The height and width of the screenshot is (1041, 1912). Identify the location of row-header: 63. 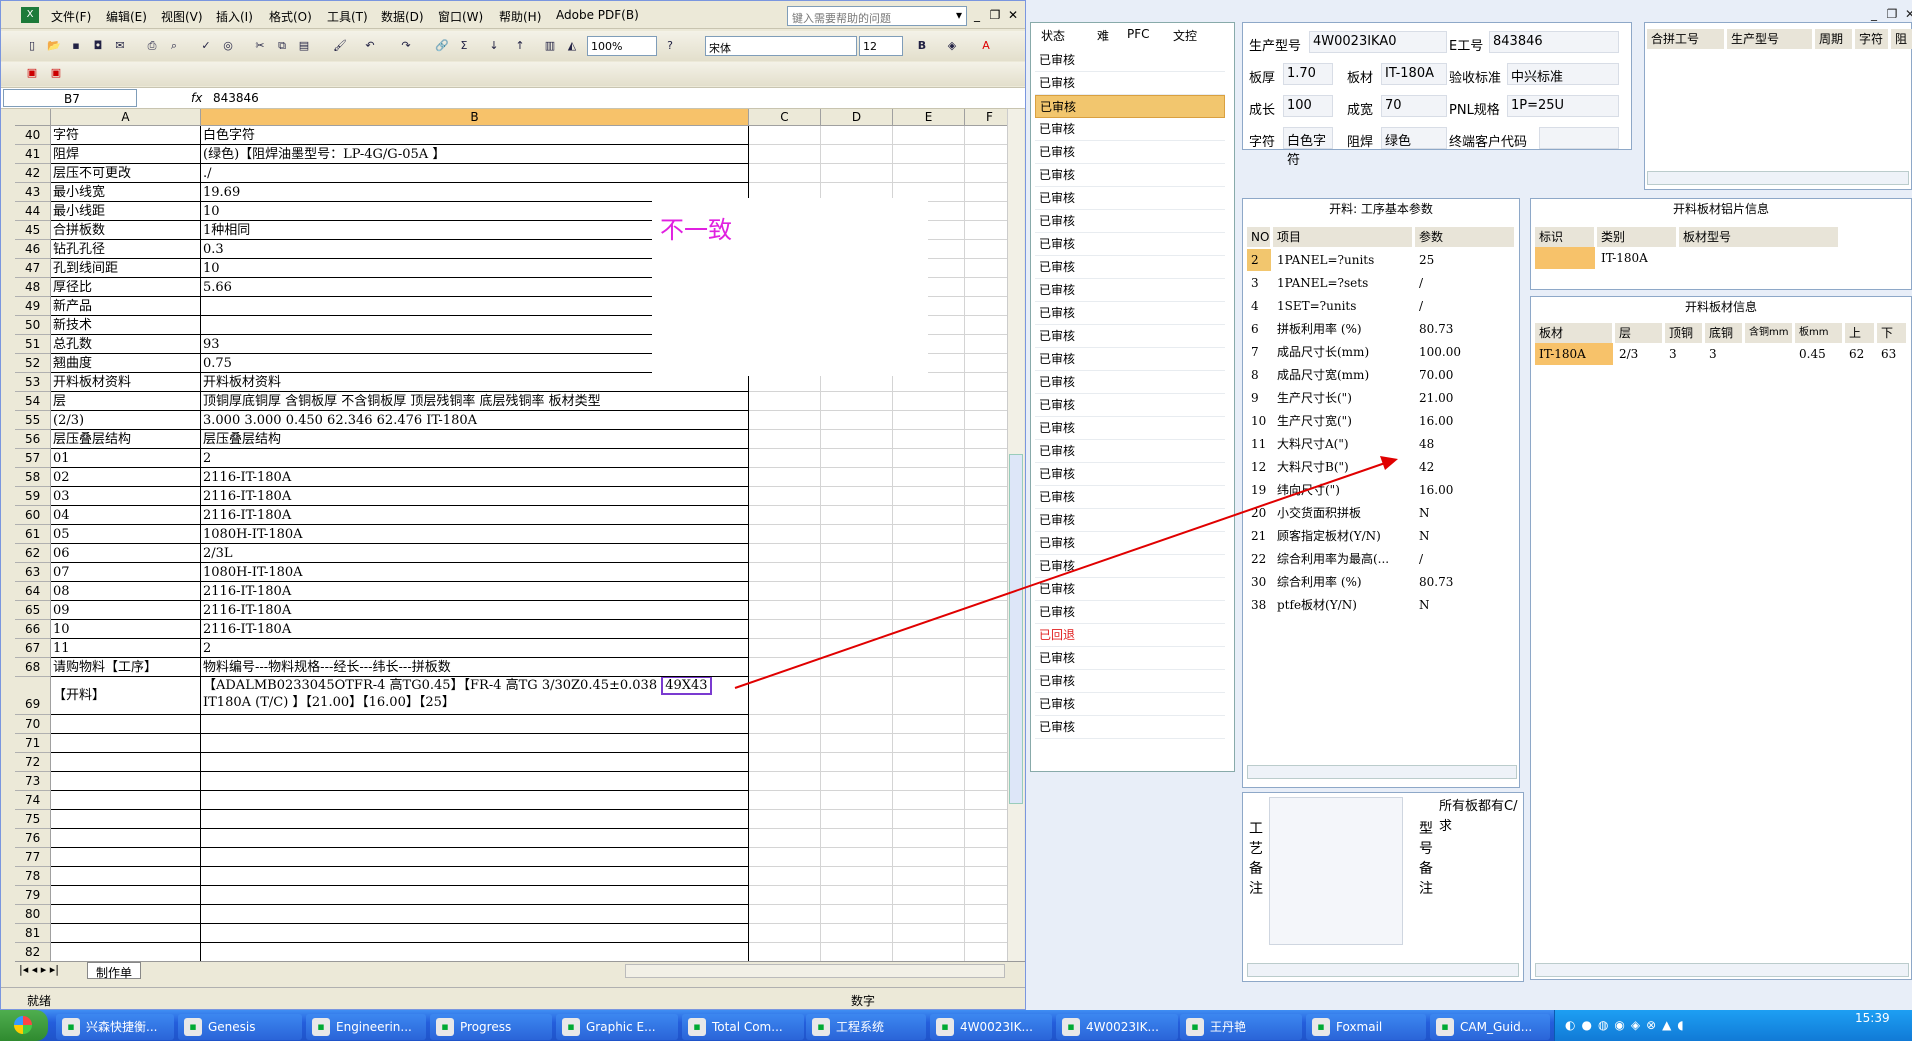
(33, 572).